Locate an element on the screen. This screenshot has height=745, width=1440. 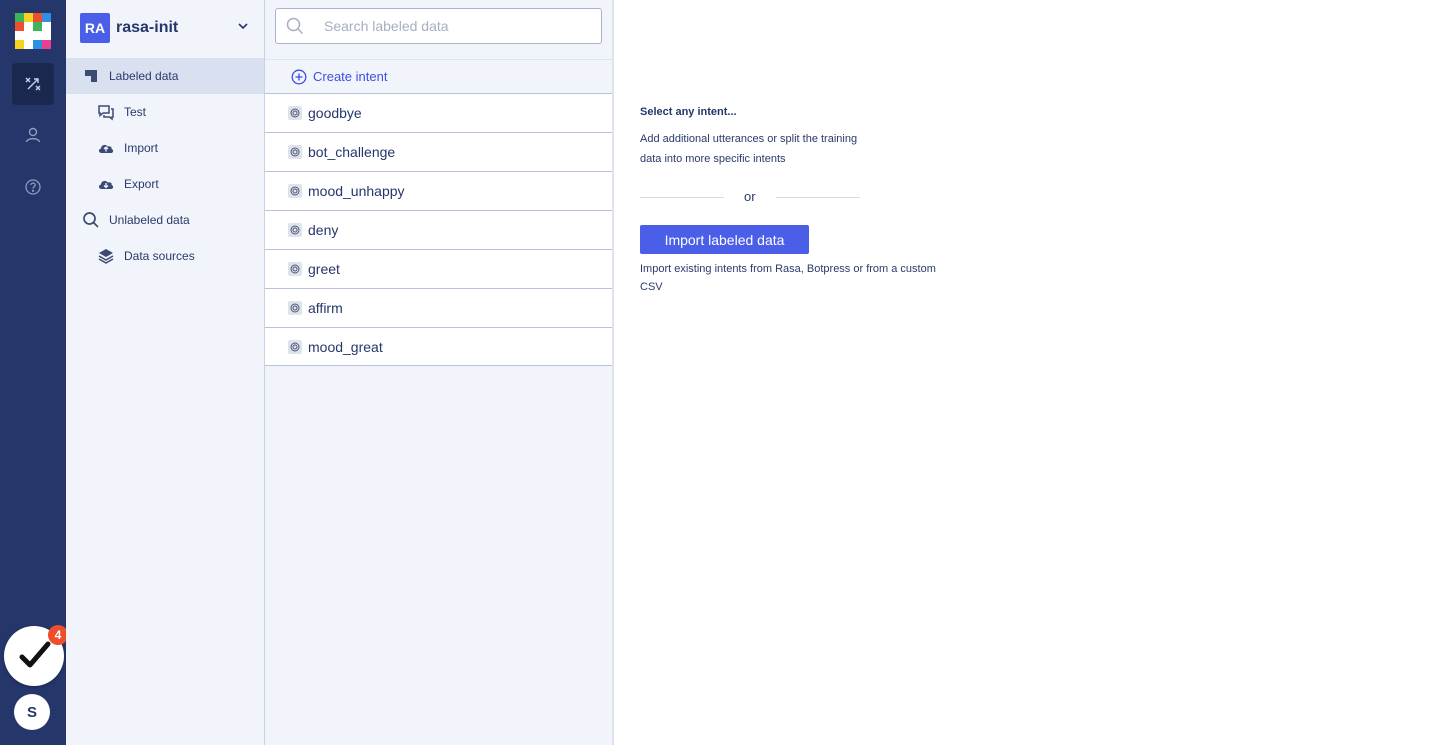
checkmark-icon is located at coordinates (35, 654).